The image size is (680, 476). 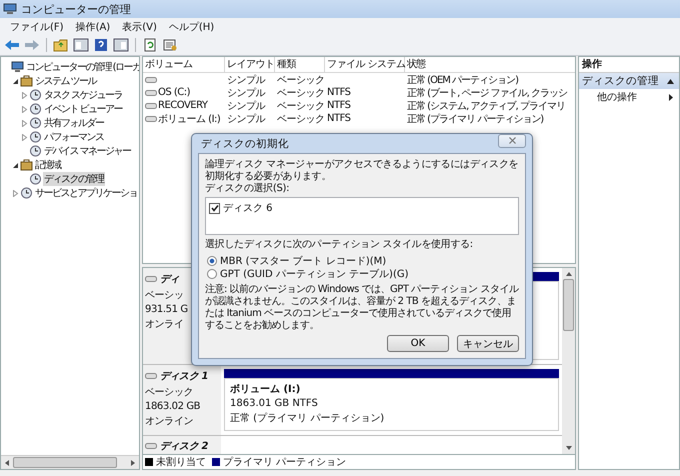 I want to click on partition-name: ボリューム (I:), so click(x=266, y=389).